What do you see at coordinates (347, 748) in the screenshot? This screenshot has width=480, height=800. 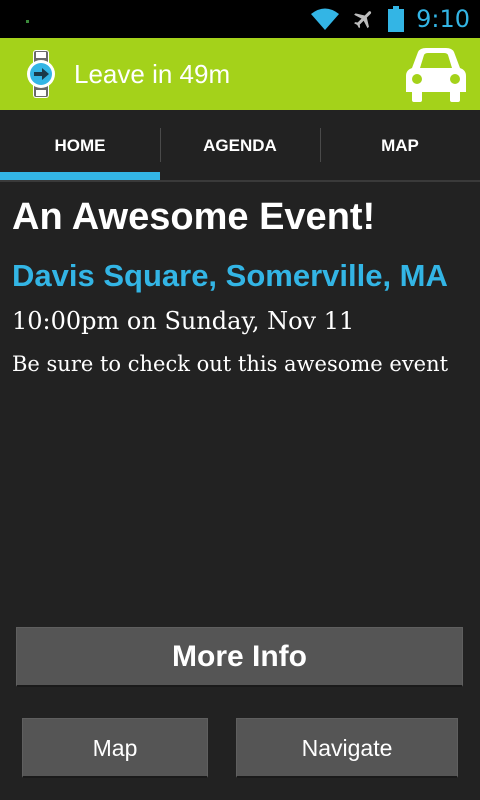 I see `navigate-button: Navigate` at bounding box center [347, 748].